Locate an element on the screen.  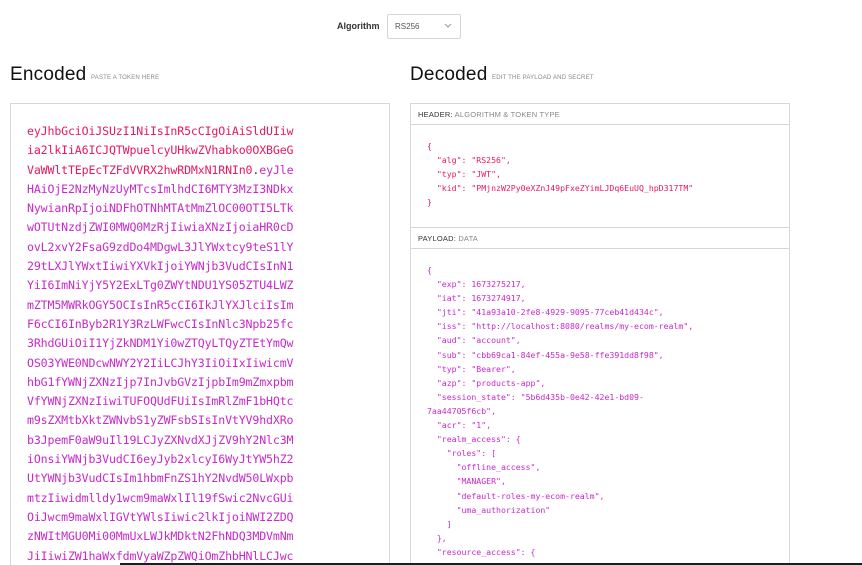
token-payload-segment: zNWItMGU0Mi00MmUxLWJkMDktN2FhNDQ3MDVmNm is located at coordinates (160, 536).